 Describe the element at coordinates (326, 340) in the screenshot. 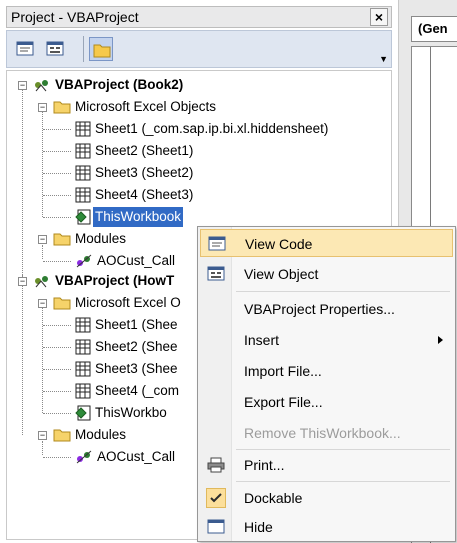

I see `menu-item-insert: Insert` at that location.